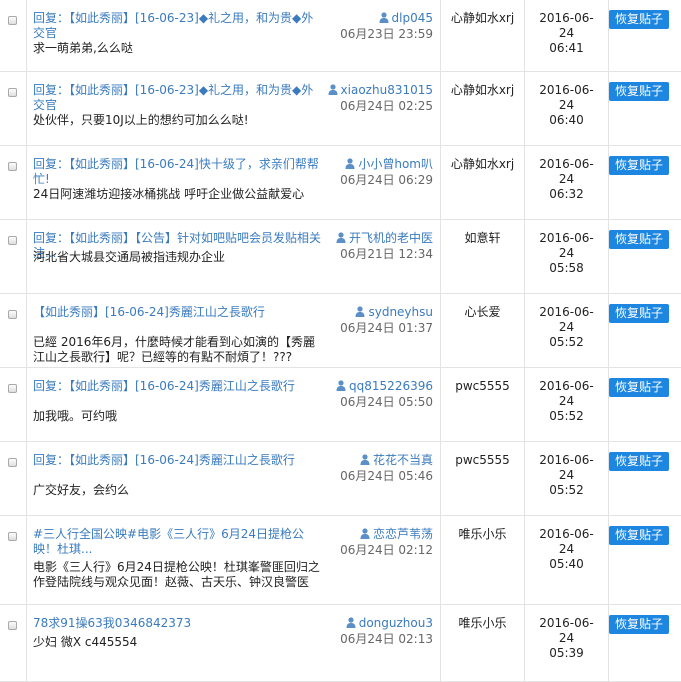 Image resolution: width=681 pixels, height=682 pixels. What do you see at coordinates (373, 18) in the screenshot?
I see `author: dlp045` at bounding box center [373, 18].